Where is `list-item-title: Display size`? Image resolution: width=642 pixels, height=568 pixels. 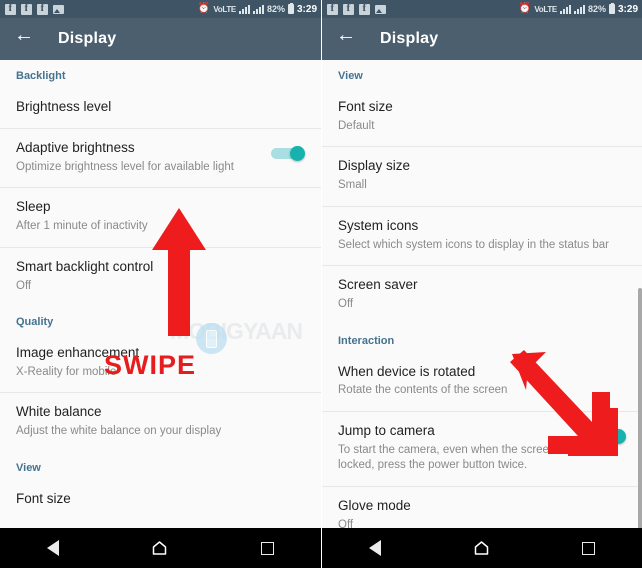
list-item-title: Display size is located at coordinates (374, 166).